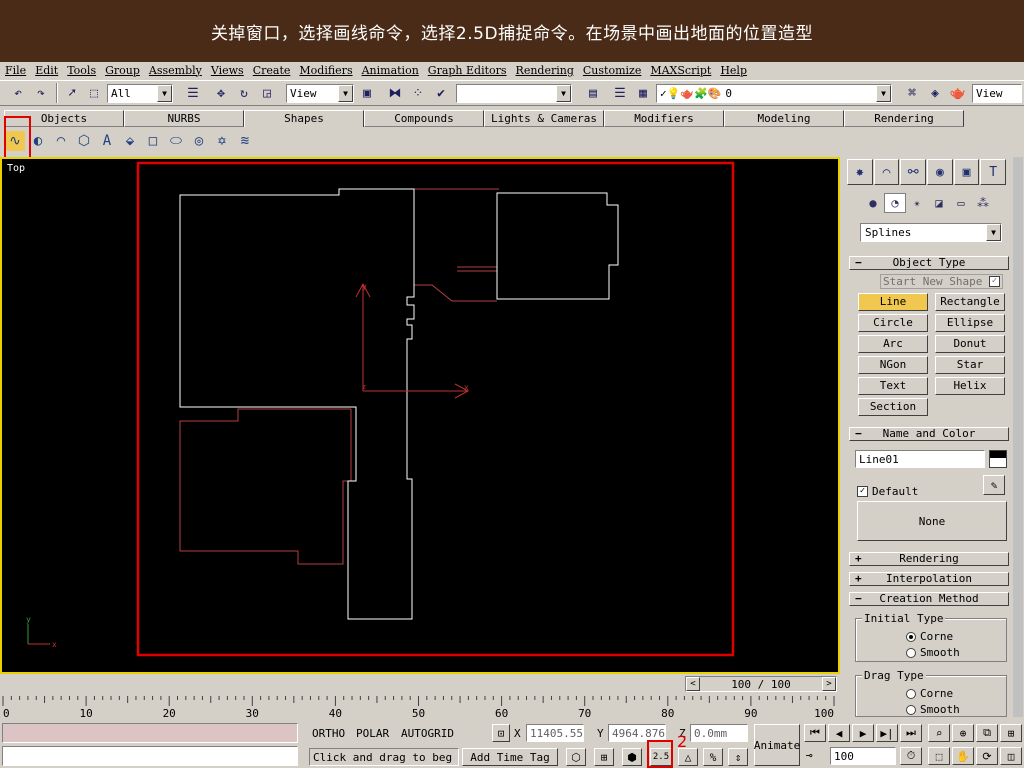 The width and height of the screenshot is (1024, 768). Describe the element at coordinates (501, 733) in the screenshot. I see `absolute-mode-icon: ⊡` at that location.